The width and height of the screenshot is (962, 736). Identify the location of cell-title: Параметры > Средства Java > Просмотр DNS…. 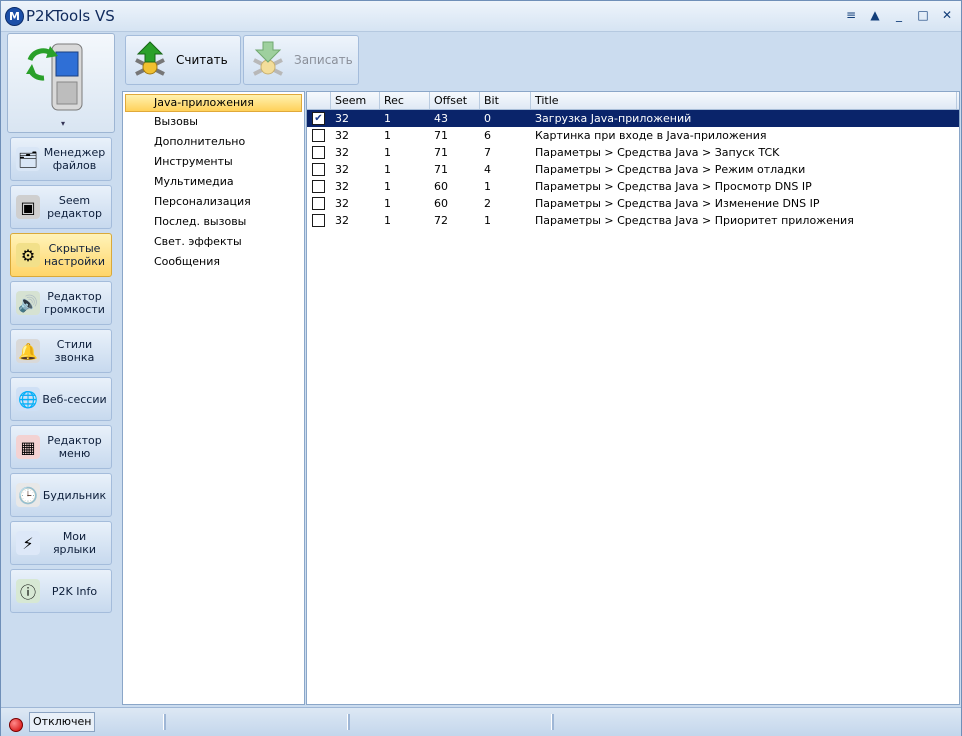
(673, 186).